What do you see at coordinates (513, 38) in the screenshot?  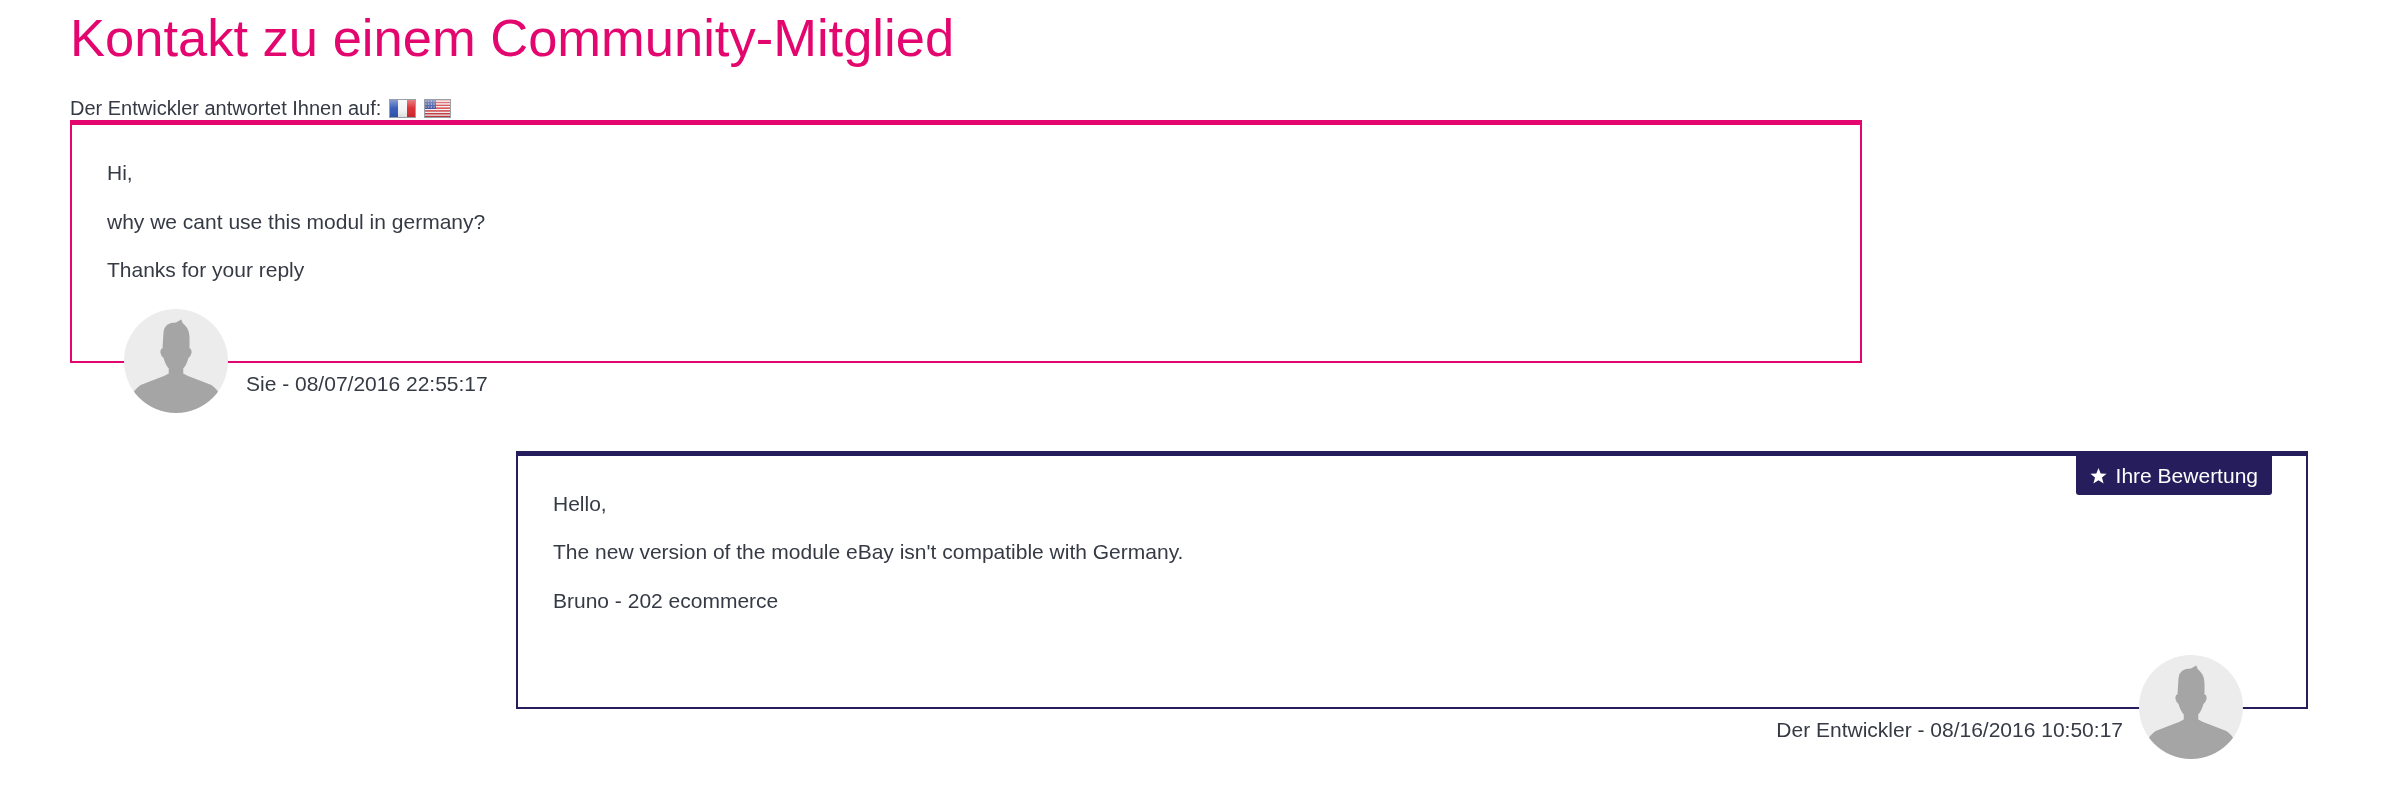 I see `page-title: Kontakt zu einem Community-Mitglied` at bounding box center [513, 38].